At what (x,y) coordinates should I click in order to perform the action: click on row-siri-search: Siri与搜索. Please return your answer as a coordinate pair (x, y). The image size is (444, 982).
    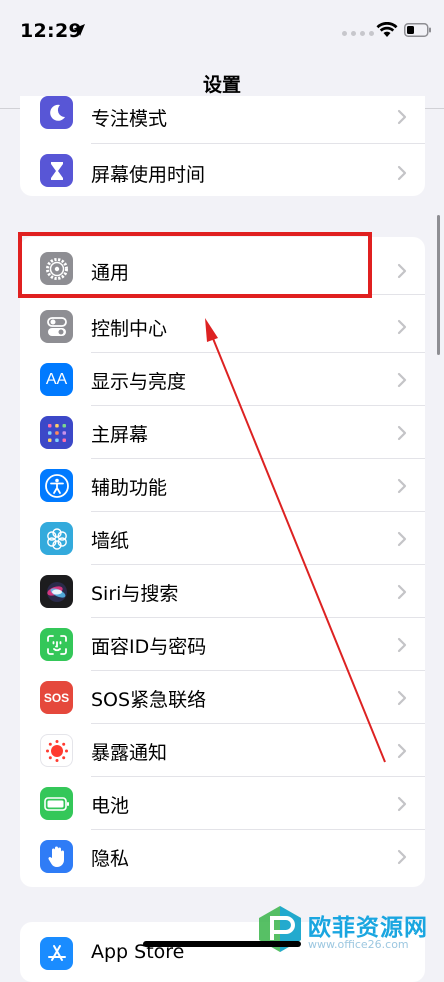
    Looking at the image, I should click on (222, 591).